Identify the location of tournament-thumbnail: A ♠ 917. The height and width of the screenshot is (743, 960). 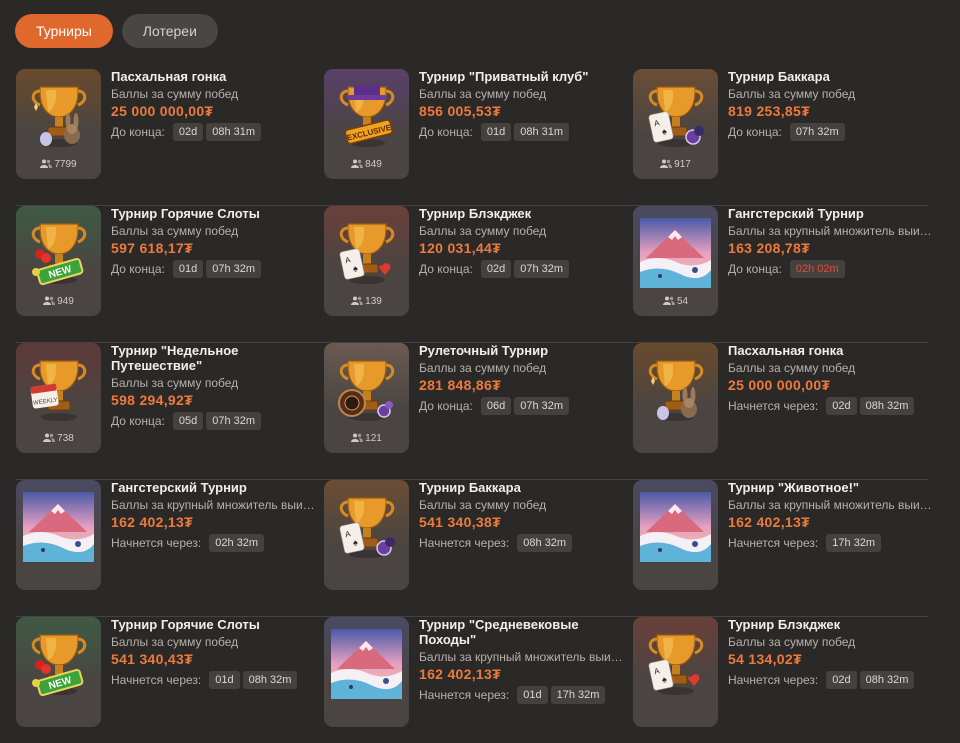
(675, 124).